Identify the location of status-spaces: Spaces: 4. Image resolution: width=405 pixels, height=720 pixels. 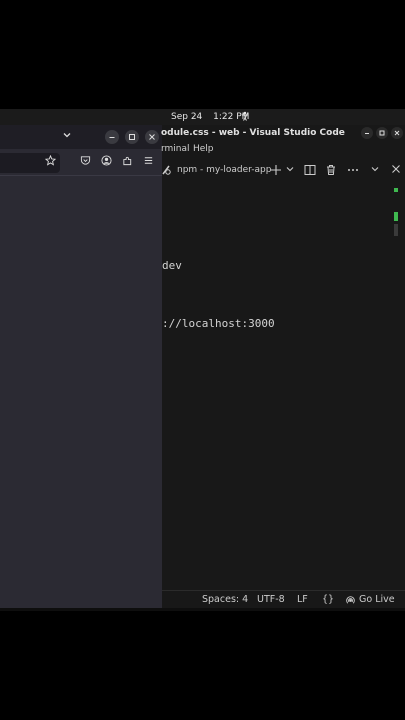
(225, 599).